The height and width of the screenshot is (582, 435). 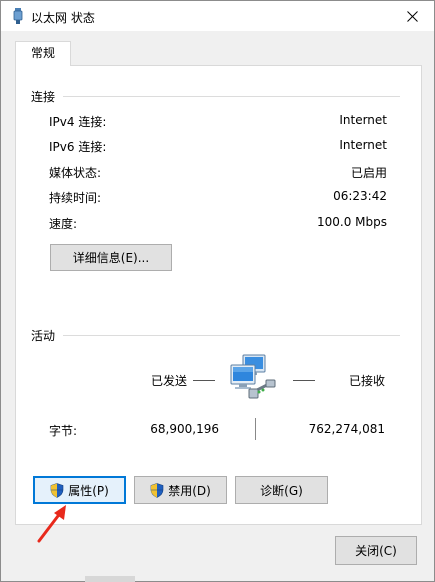 I want to click on connection-group-title: 连接, so click(x=43, y=97).